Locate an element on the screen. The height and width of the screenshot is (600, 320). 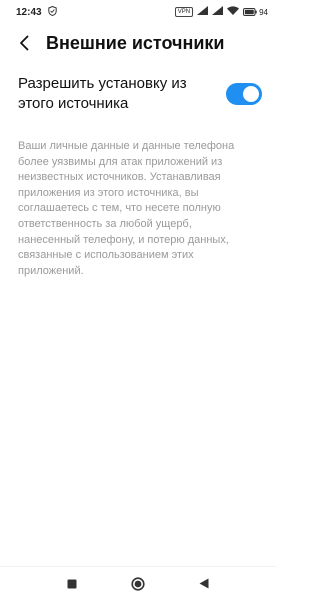
vpn-badge: VPN is located at coordinates (184, 12).